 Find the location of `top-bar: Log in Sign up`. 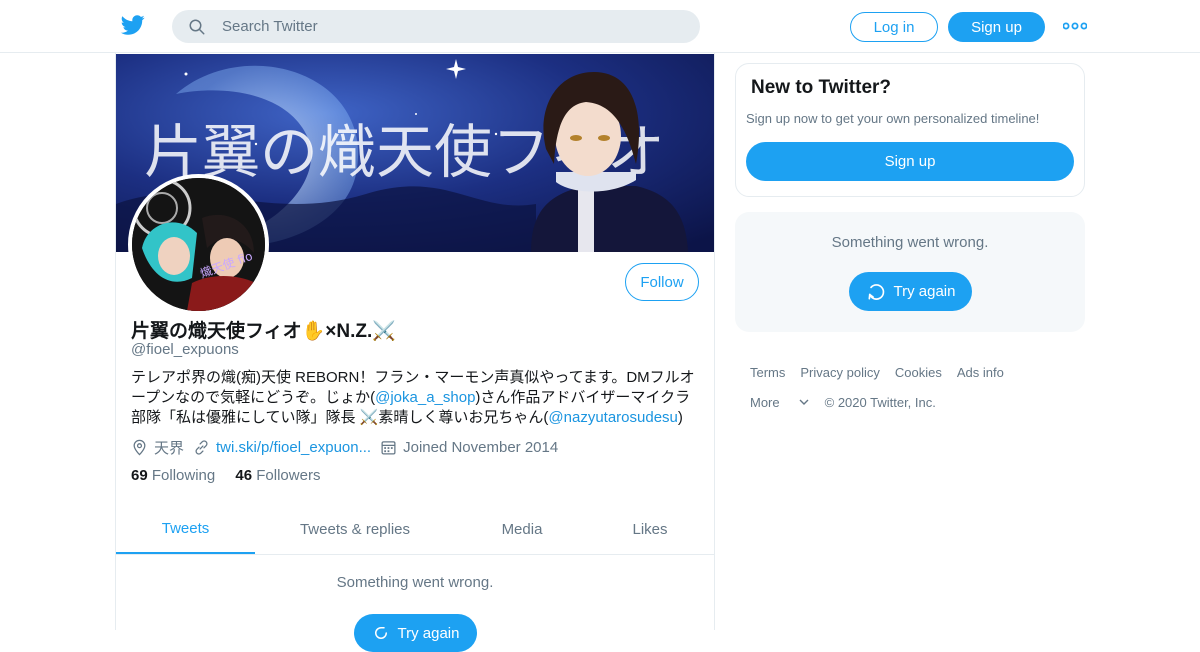

top-bar: Log in Sign up is located at coordinates (600, 26).